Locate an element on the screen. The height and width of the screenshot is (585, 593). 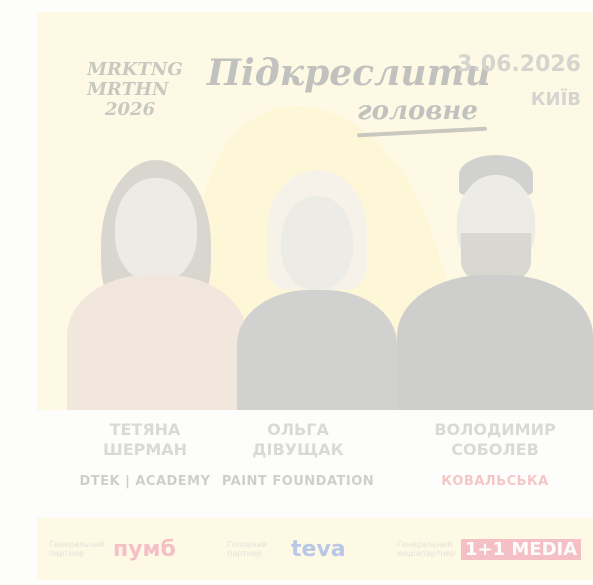
partner-media-logo: 1+1 MEDIA is located at coordinates (521, 549).